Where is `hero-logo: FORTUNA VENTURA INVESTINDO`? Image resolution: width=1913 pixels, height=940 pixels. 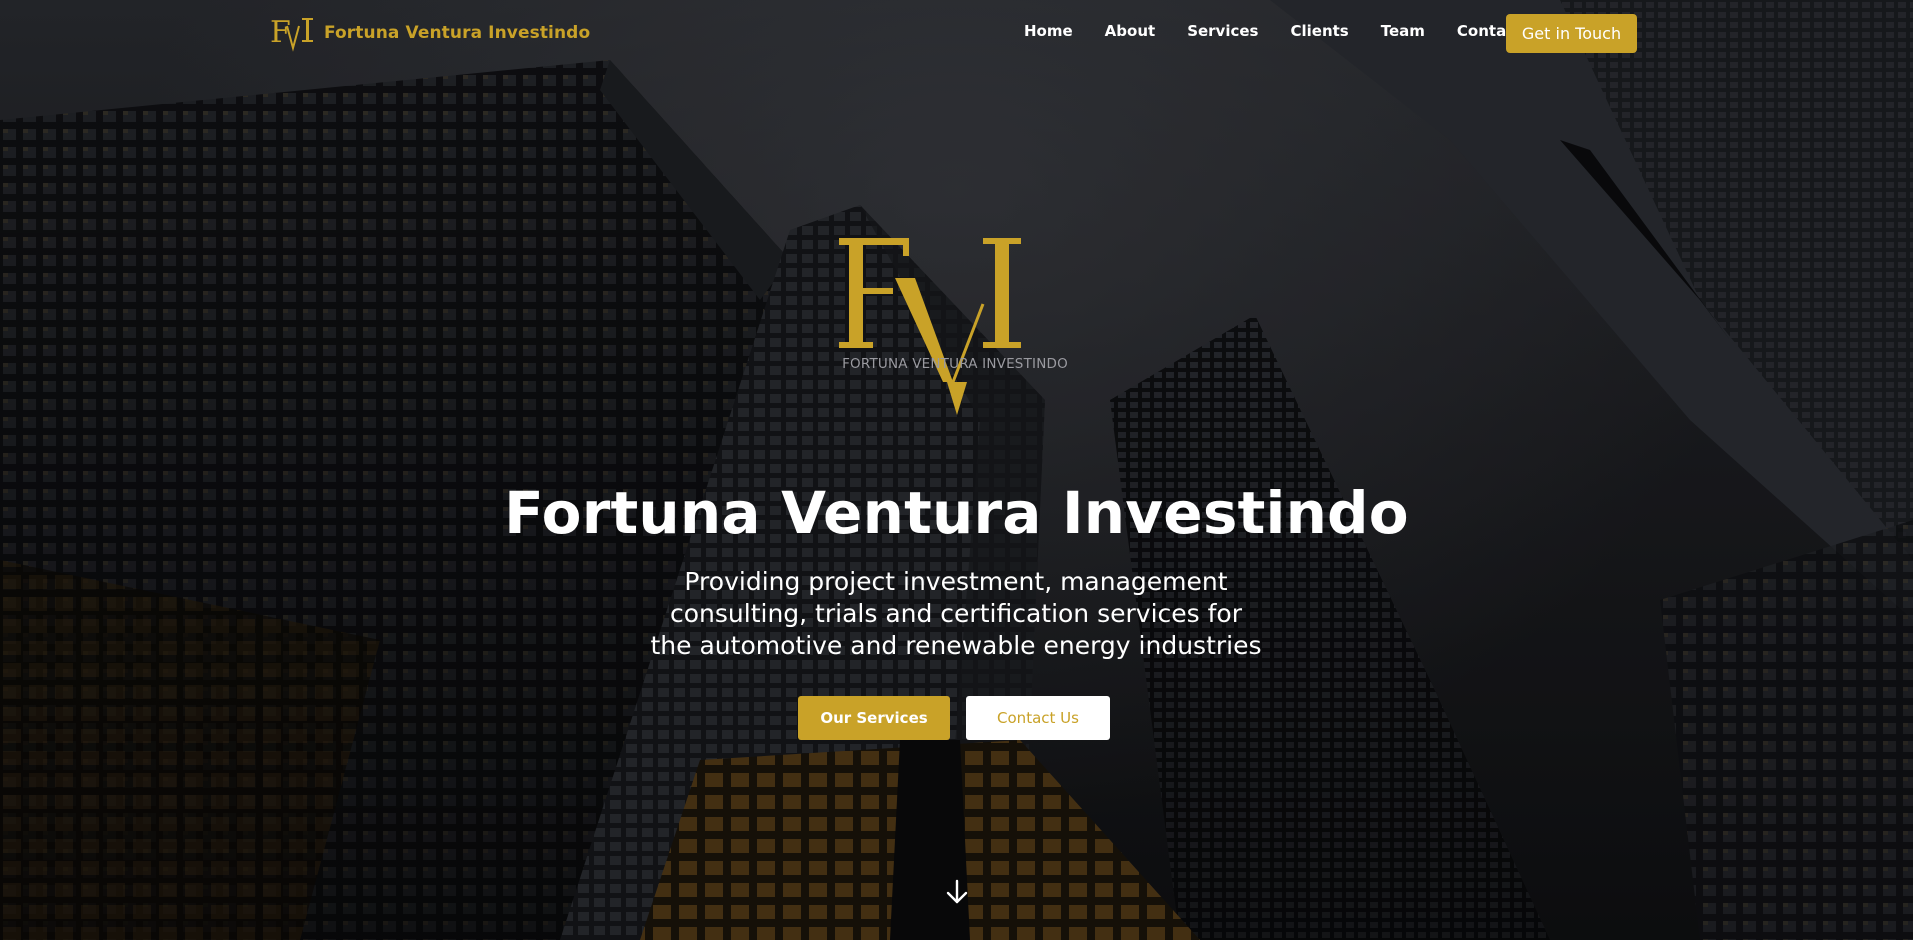
hero-logo: FORTUNA VENTURA INVESTINDO is located at coordinates (955, 324).